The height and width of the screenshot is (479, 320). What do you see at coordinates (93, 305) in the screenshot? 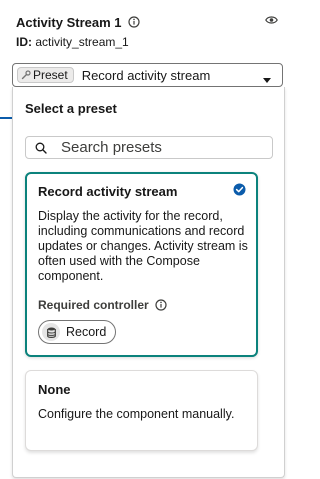
I see `required-controller-label: Required controller` at bounding box center [93, 305].